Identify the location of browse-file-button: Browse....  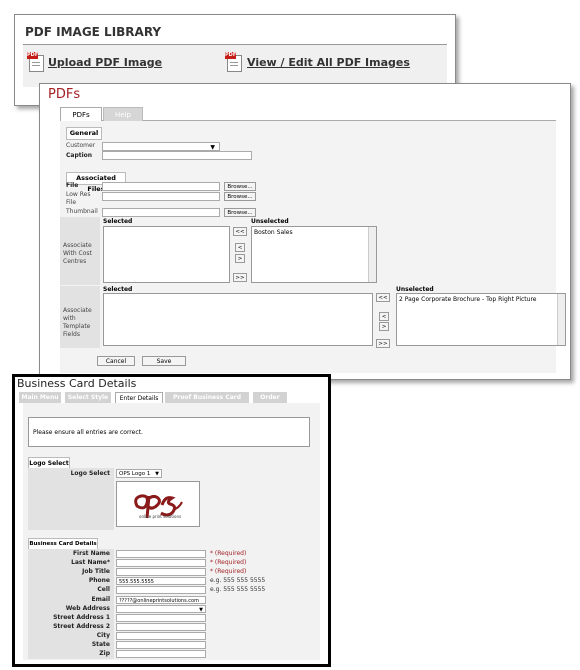
(240, 186).